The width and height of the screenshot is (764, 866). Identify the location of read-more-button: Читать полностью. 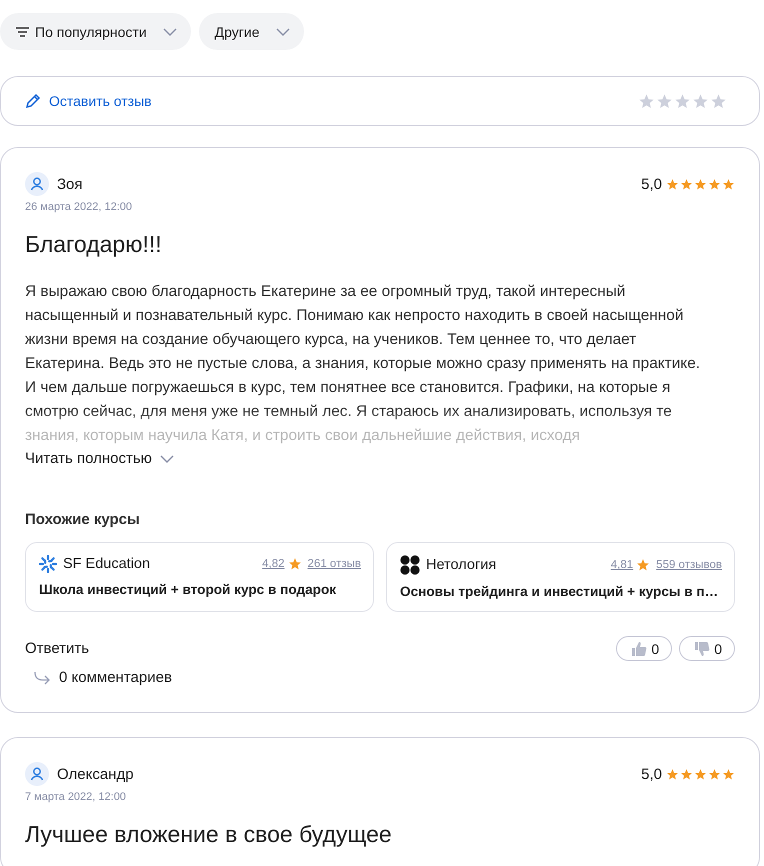
(99, 458).